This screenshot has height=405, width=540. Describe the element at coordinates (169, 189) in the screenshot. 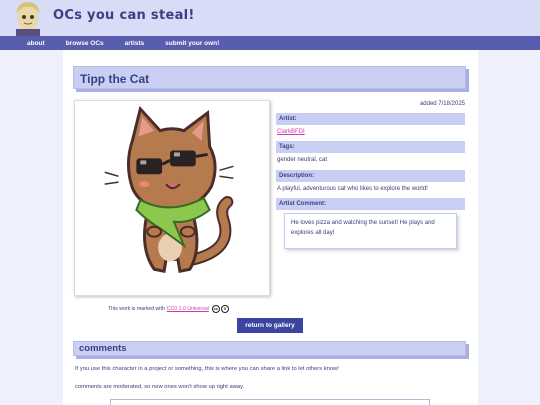

I see `cat-illustration` at that location.